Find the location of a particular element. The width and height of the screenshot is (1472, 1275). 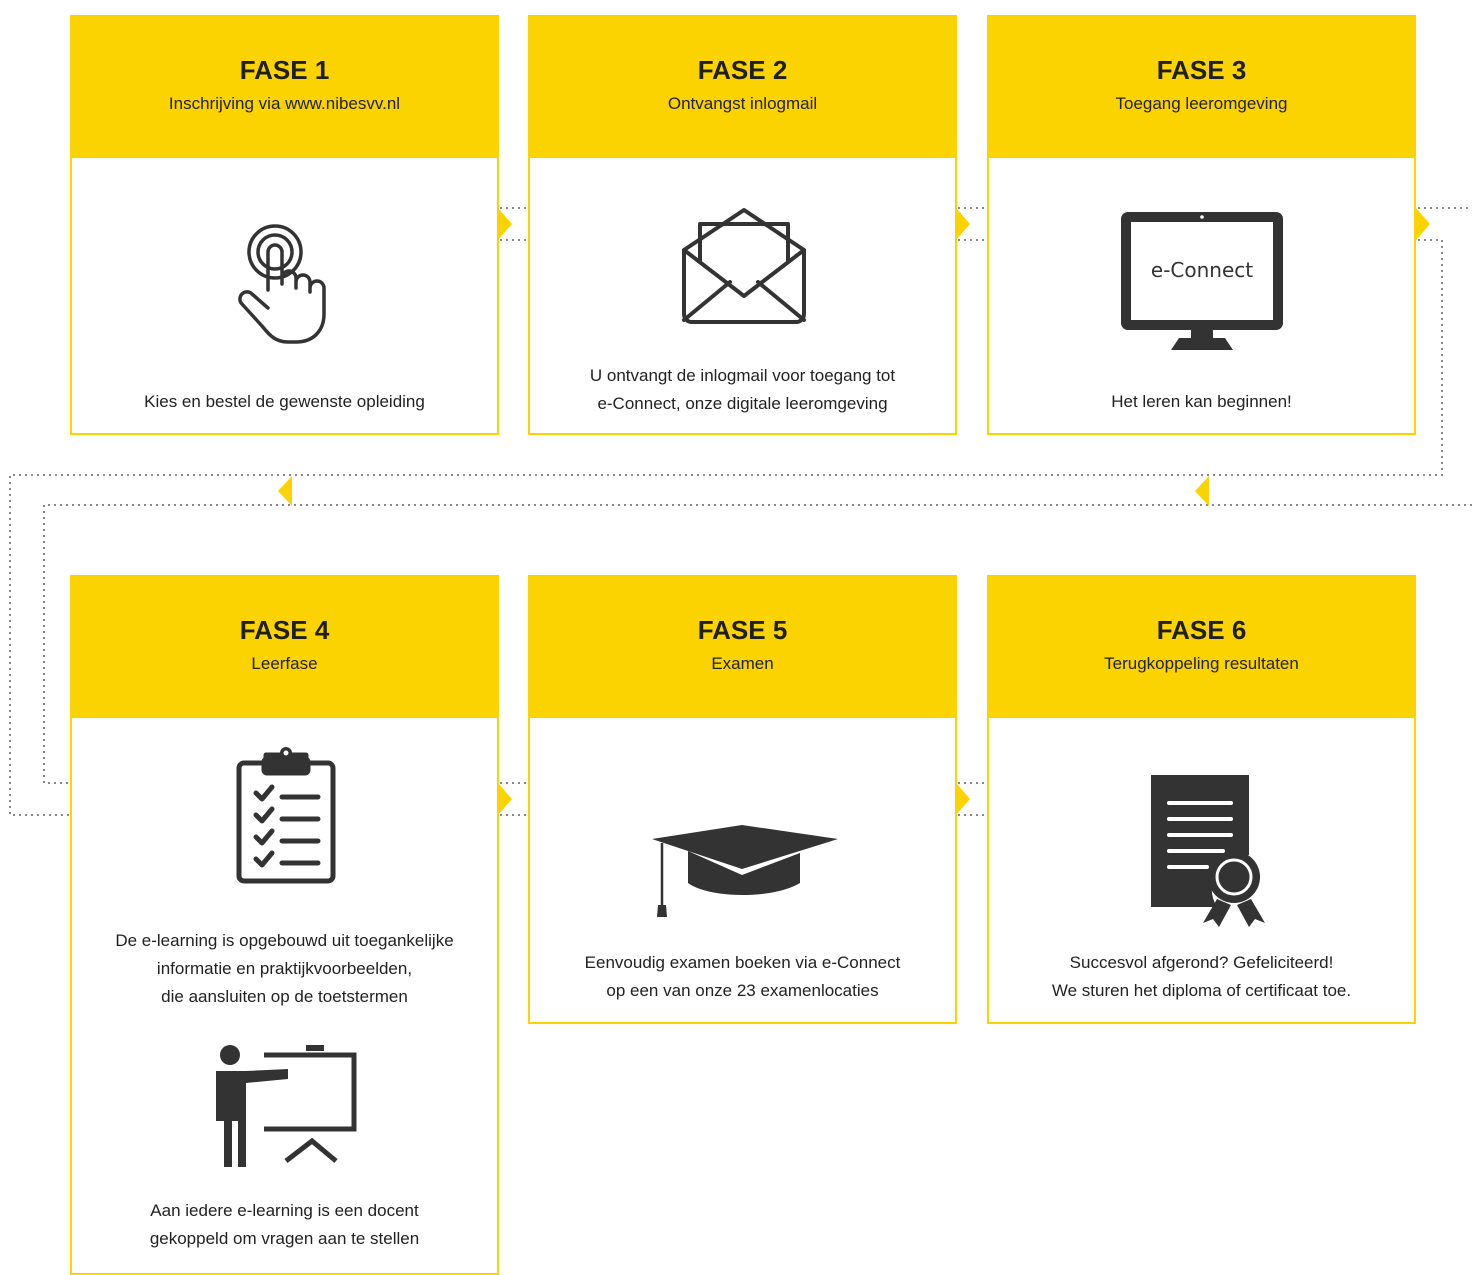

phase-subtitle: Examen is located at coordinates (742, 663).